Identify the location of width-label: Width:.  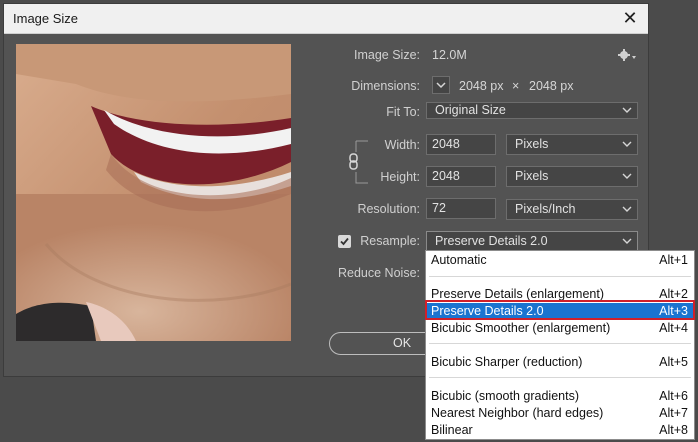
(402, 145).